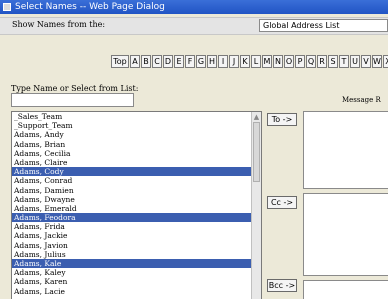  What do you see at coordinates (323, 25) in the screenshot?
I see `address-list-select: Global Address List` at bounding box center [323, 25].